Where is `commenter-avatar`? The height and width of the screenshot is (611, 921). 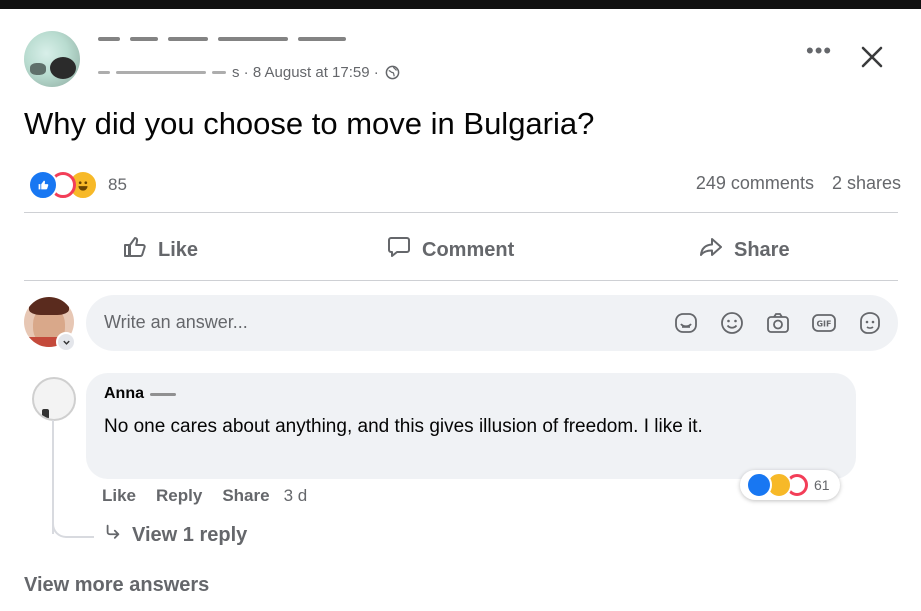 commenter-avatar is located at coordinates (54, 399).